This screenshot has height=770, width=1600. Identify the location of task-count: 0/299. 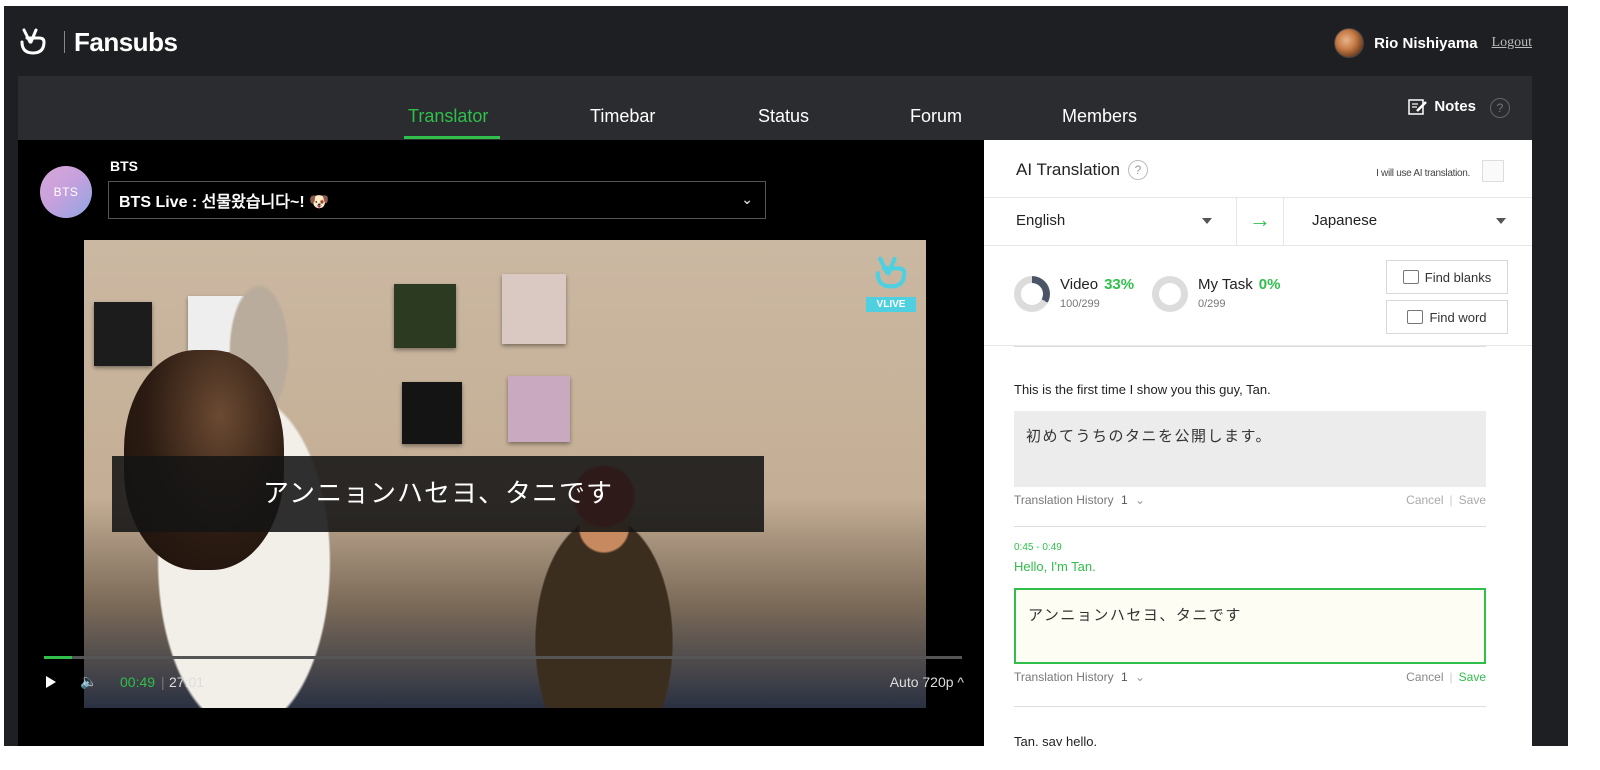
(1212, 304).